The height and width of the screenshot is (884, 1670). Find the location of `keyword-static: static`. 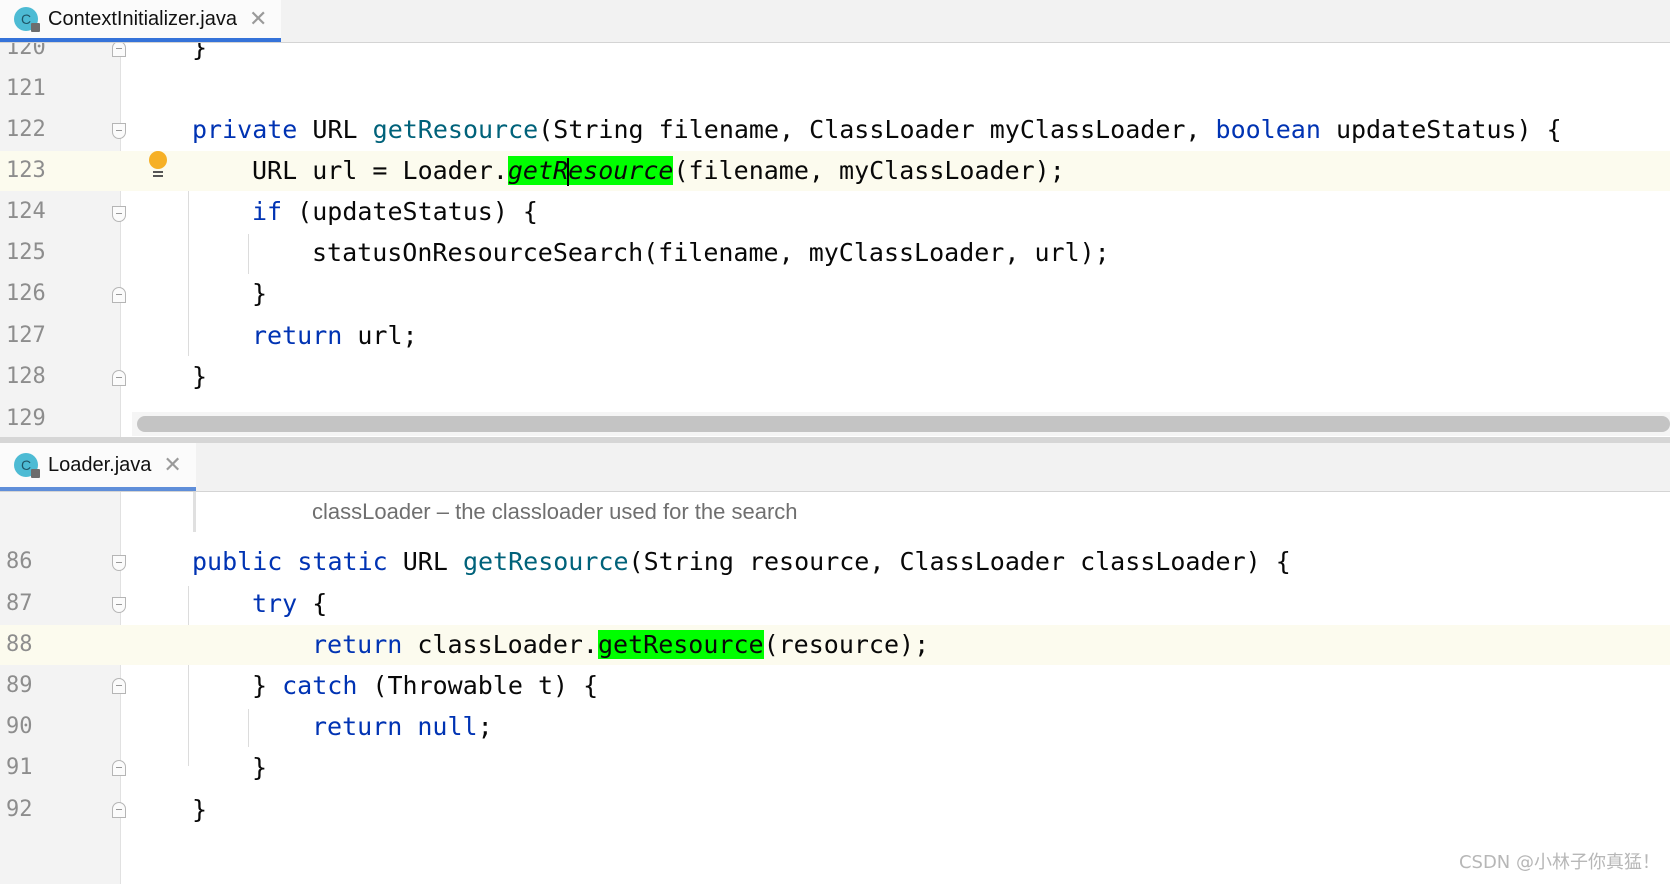

keyword-static: static is located at coordinates (342, 561).